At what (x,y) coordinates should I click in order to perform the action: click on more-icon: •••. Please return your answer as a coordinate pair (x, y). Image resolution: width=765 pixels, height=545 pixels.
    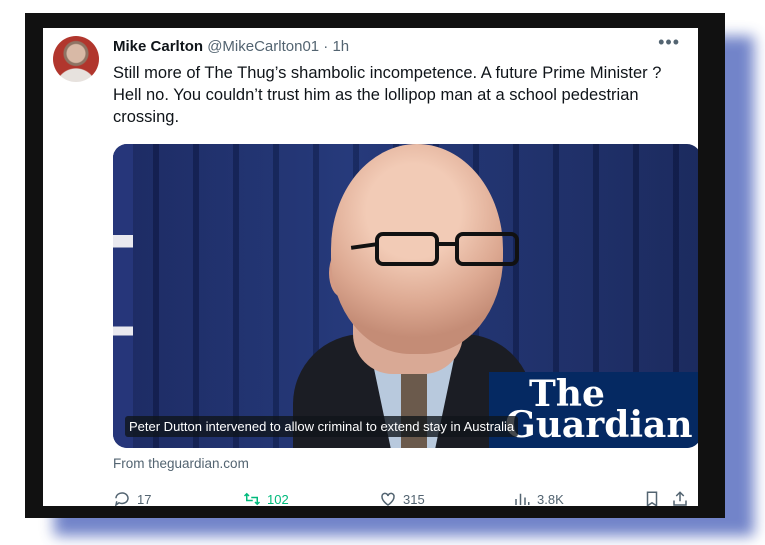
    Looking at the image, I should click on (669, 42).